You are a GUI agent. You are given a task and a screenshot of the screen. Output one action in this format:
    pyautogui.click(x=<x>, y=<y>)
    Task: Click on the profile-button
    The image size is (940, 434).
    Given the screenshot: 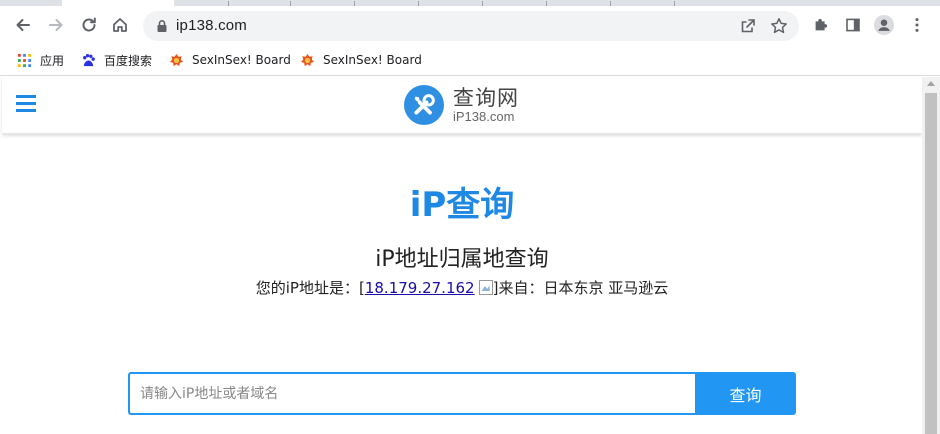 What is the action you would take?
    pyautogui.click(x=884, y=25)
    